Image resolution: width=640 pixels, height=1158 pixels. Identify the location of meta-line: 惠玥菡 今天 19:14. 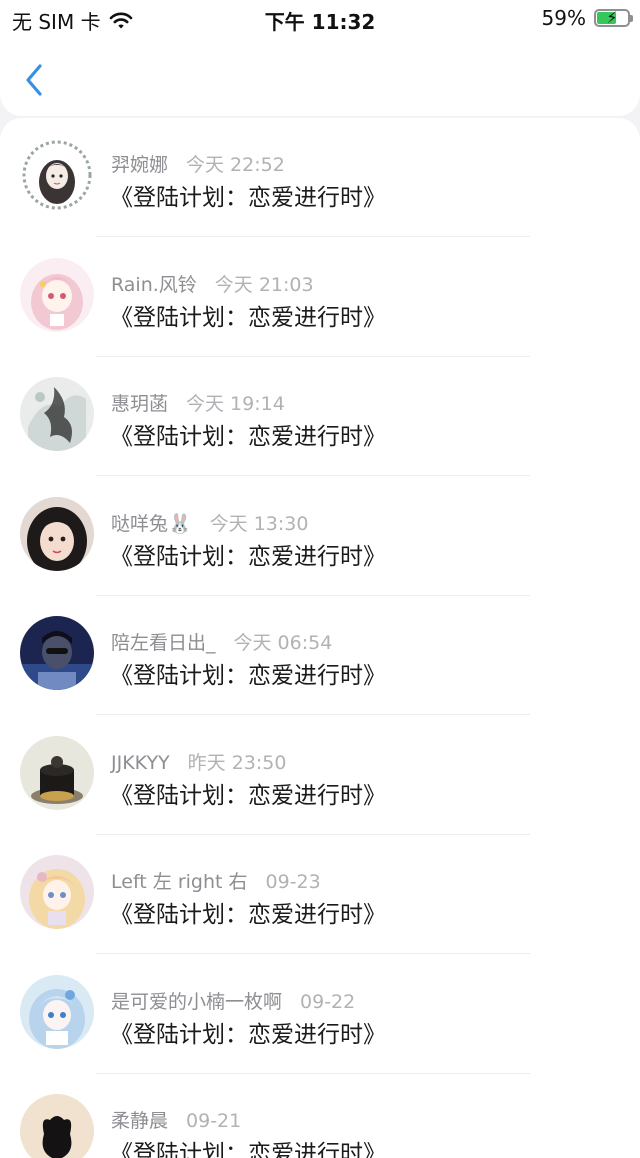
(198, 402).